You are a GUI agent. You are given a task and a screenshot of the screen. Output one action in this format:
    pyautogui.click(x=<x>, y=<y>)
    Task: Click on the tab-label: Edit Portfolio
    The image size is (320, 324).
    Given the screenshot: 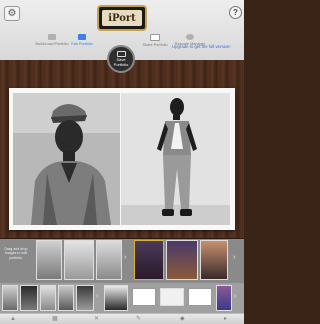 What is the action you would take?
    pyautogui.click(x=82, y=44)
    